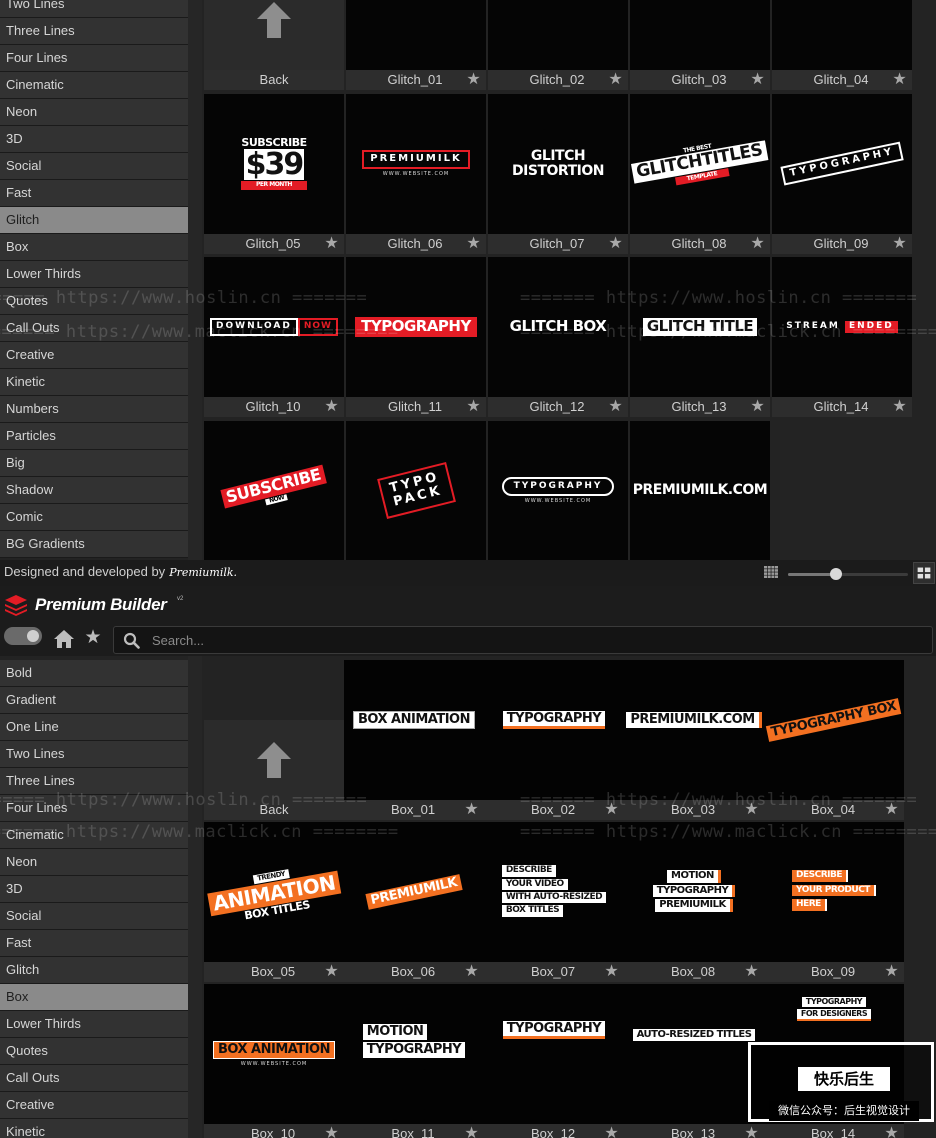 This screenshot has height=1138, width=936. What do you see at coordinates (558, 327) in the screenshot?
I see `preset-thumbnail: GLITCH BOX` at bounding box center [558, 327].